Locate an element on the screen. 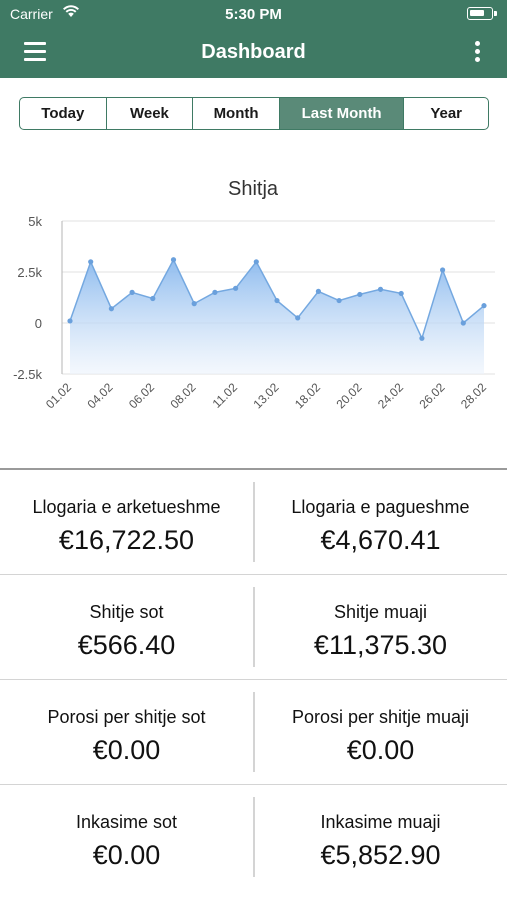 This screenshot has height=900, width=507. tab-today: Today is located at coordinates (63, 113).